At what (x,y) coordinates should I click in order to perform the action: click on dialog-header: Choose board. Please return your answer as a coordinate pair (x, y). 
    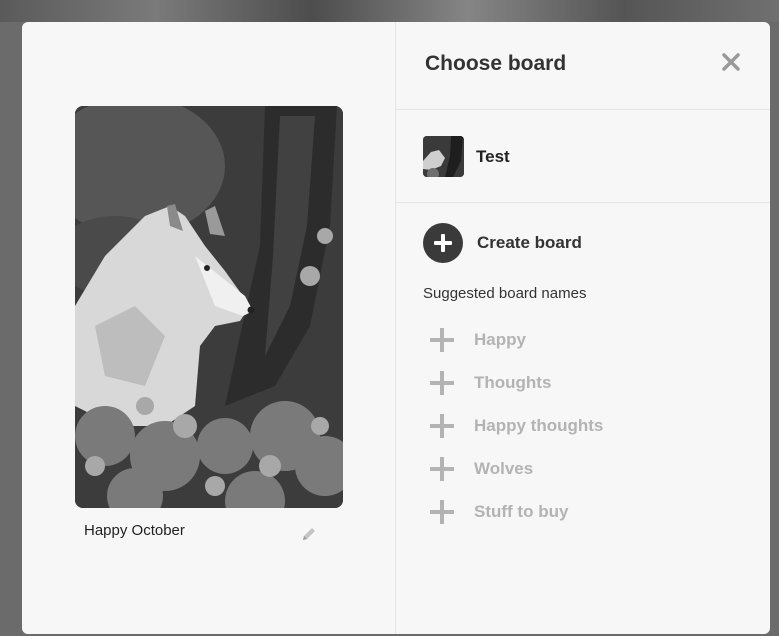
    Looking at the image, I should click on (583, 66).